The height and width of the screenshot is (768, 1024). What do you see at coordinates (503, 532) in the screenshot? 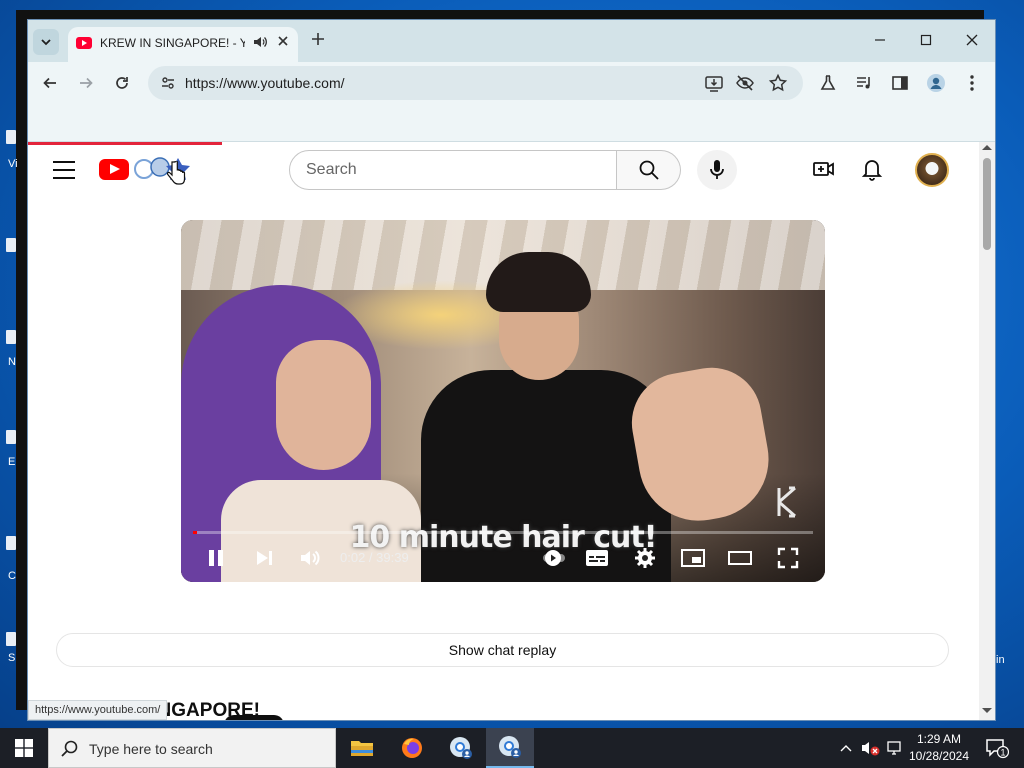
I see `video-progress-bar` at bounding box center [503, 532].